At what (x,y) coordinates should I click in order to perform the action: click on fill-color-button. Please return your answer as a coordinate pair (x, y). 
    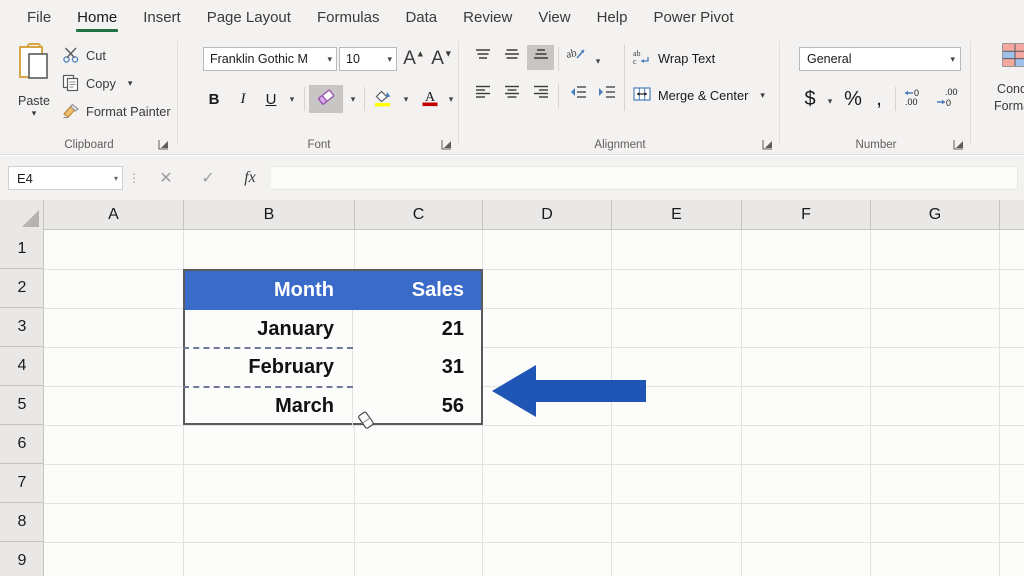
    Looking at the image, I should click on (383, 99).